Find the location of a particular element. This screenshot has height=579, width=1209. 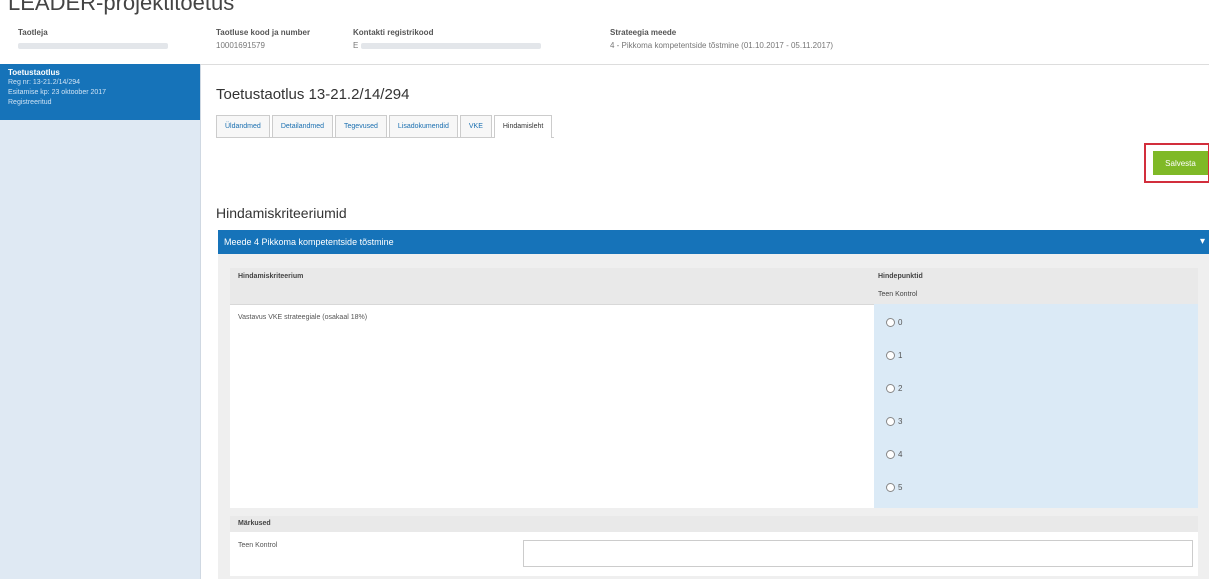

page-title: Toetustaotlus 13-21.2/14/294 is located at coordinates (313, 94).